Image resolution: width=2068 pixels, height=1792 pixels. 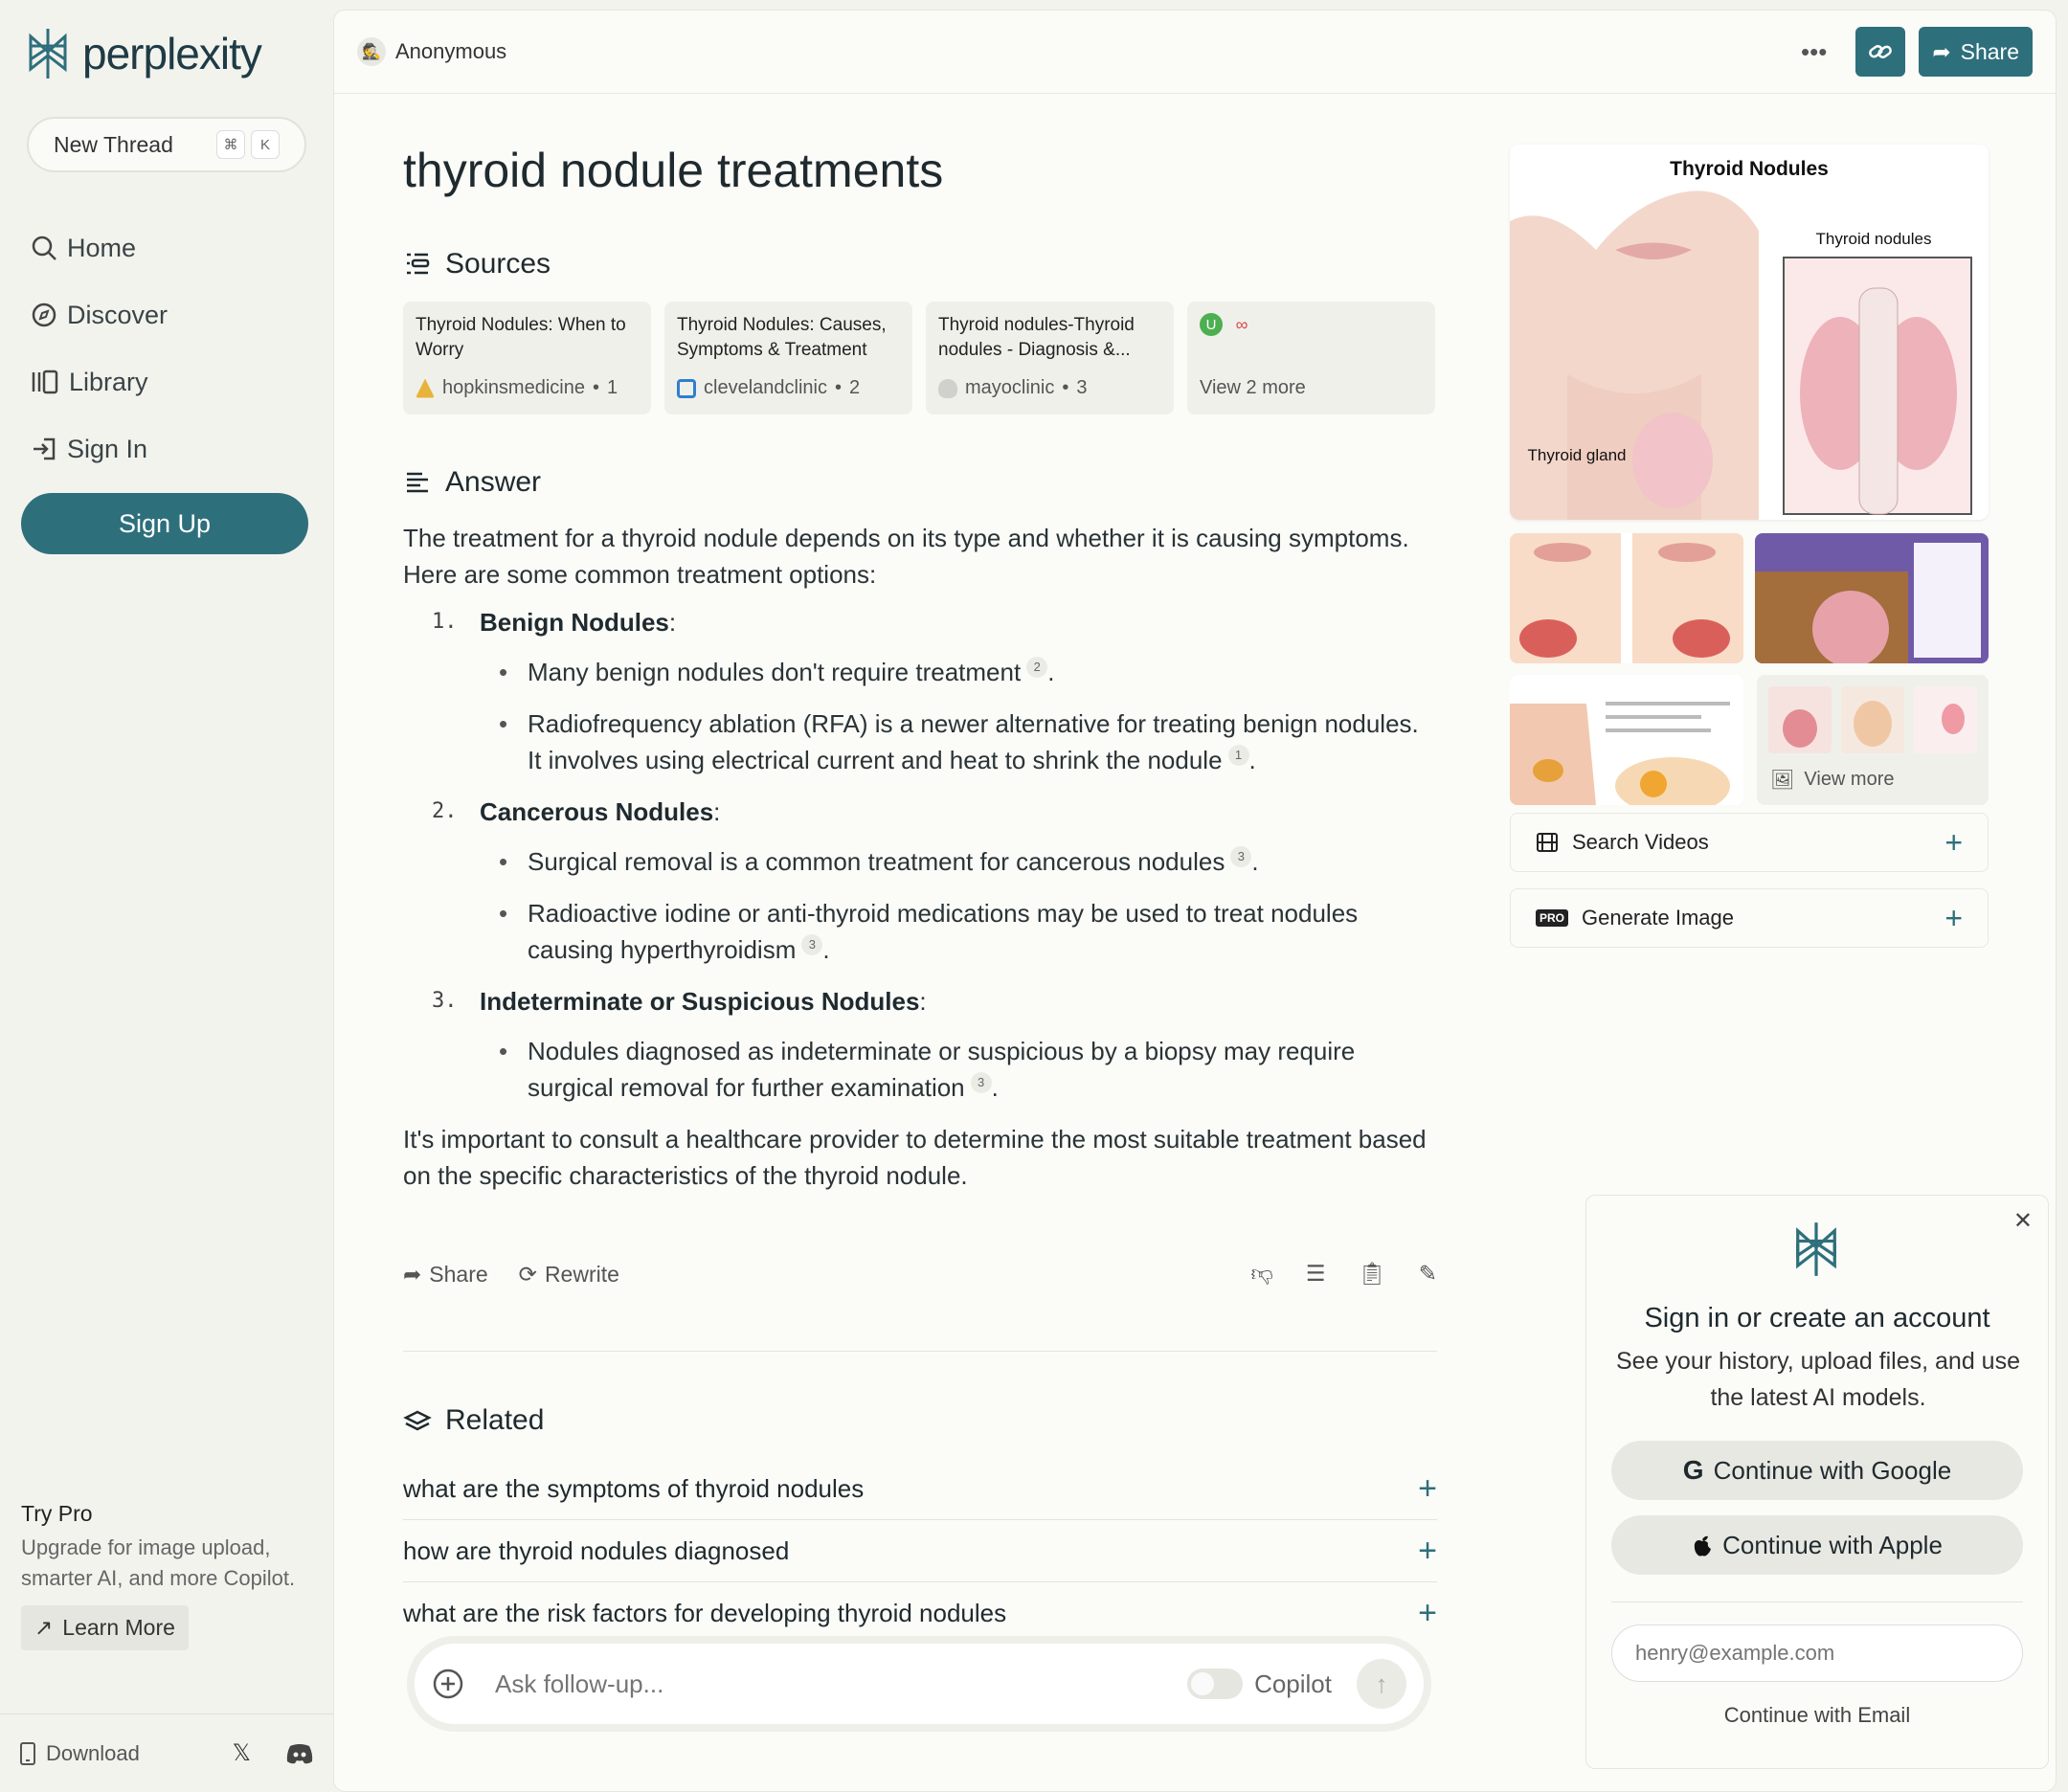 What do you see at coordinates (99, 248) in the screenshot?
I see `sidebar-item-home: Home` at bounding box center [99, 248].